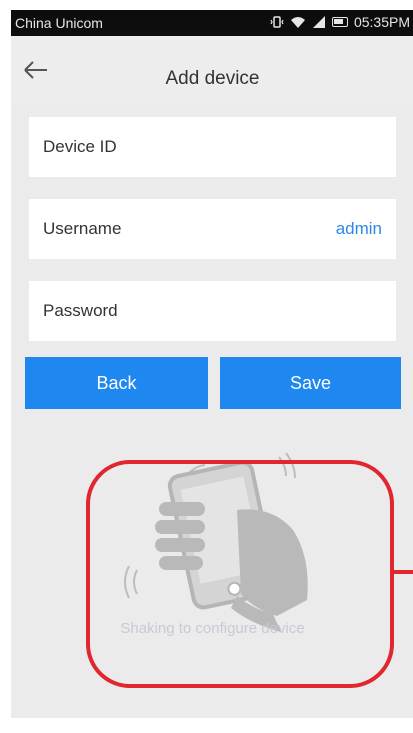 The height and width of the screenshot is (733, 413). Describe the element at coordinates (381, 22) in the screenshot. I see `status-time: 05:35PM` at that location.